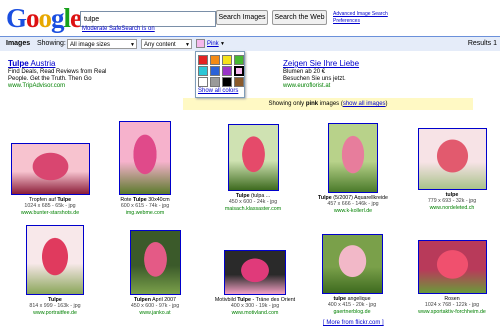 The width and height of the screenshot is (500, 333). I want to click on preferences-link: Preferences, so click(346, 21).